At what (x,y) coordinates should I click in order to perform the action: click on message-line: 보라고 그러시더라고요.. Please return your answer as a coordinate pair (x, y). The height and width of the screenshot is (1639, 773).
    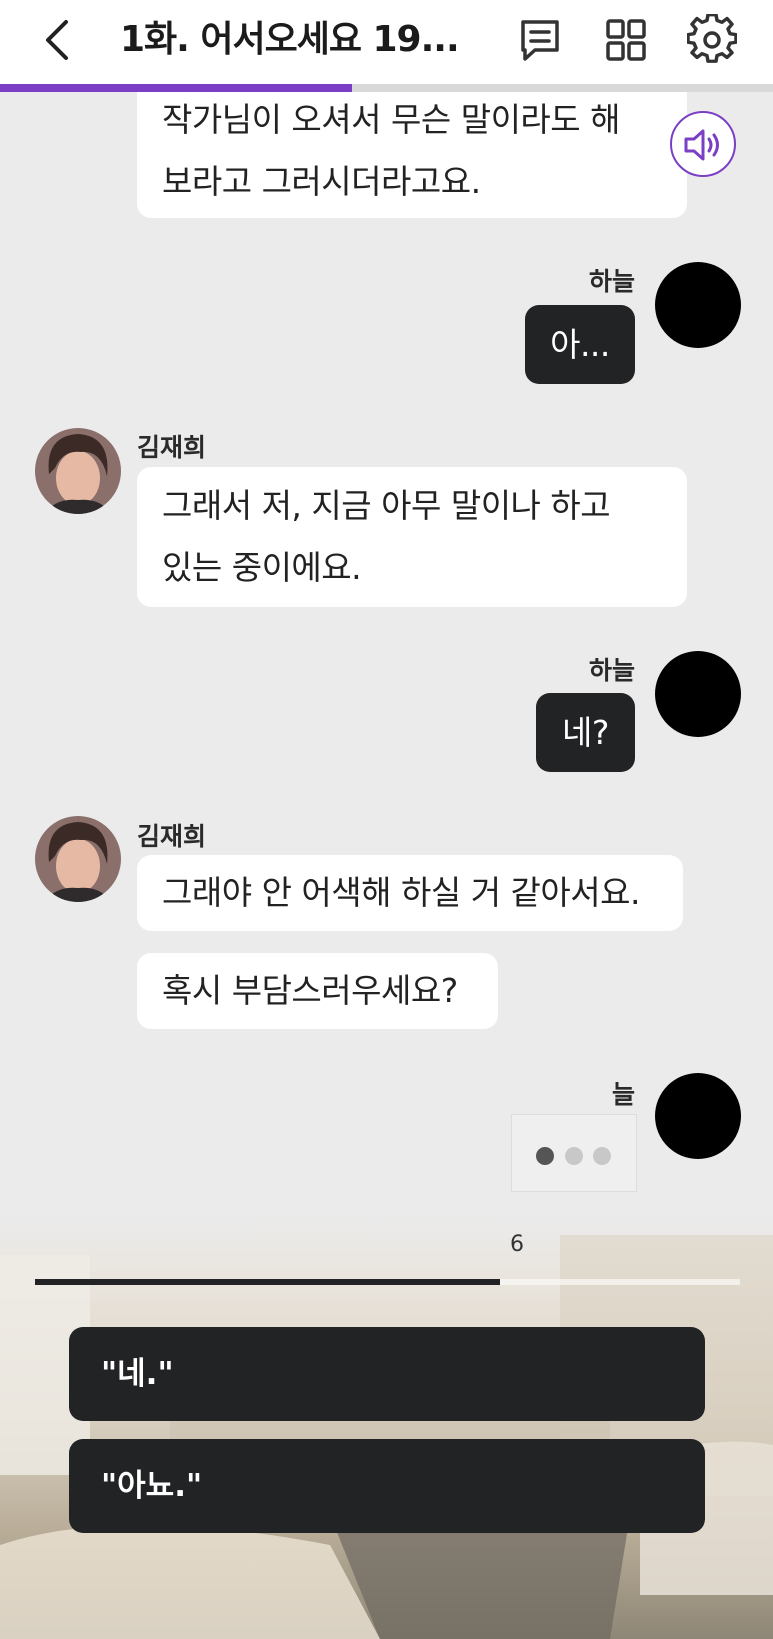
    Looking at the image, I should click on (321, 181).